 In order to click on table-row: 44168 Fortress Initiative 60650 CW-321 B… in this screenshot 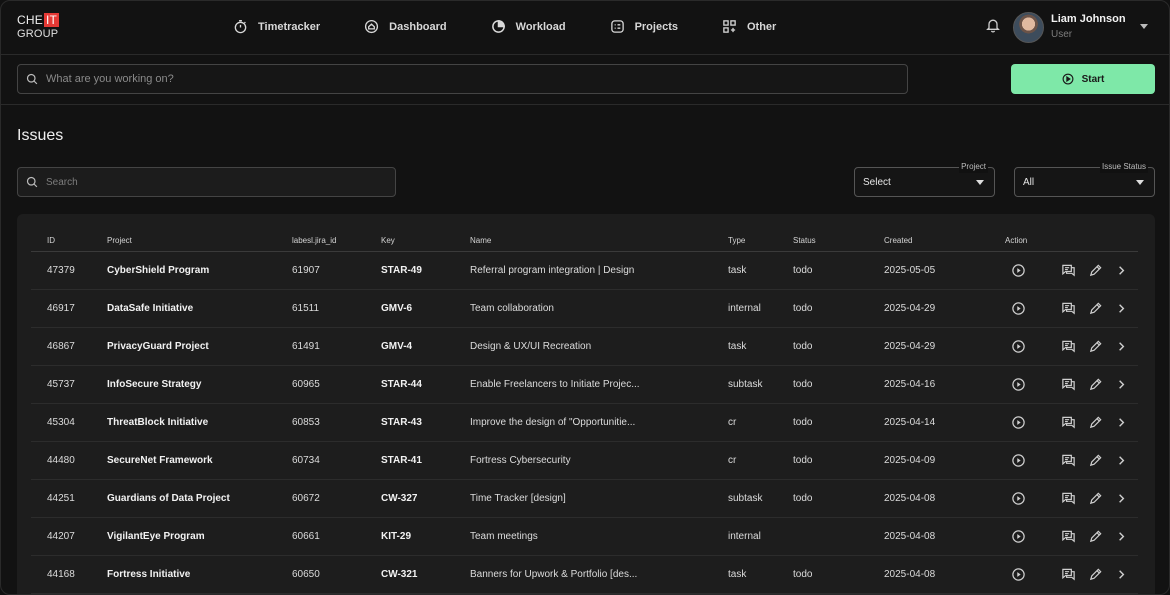, I will do `click(584, 575)`.